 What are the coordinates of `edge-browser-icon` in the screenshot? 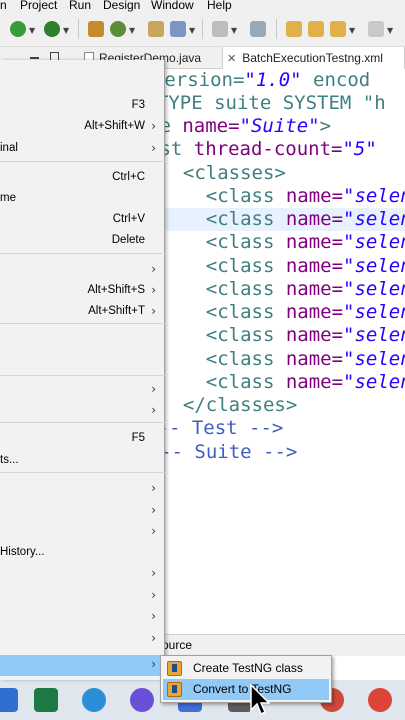 It's located at (94, 700).